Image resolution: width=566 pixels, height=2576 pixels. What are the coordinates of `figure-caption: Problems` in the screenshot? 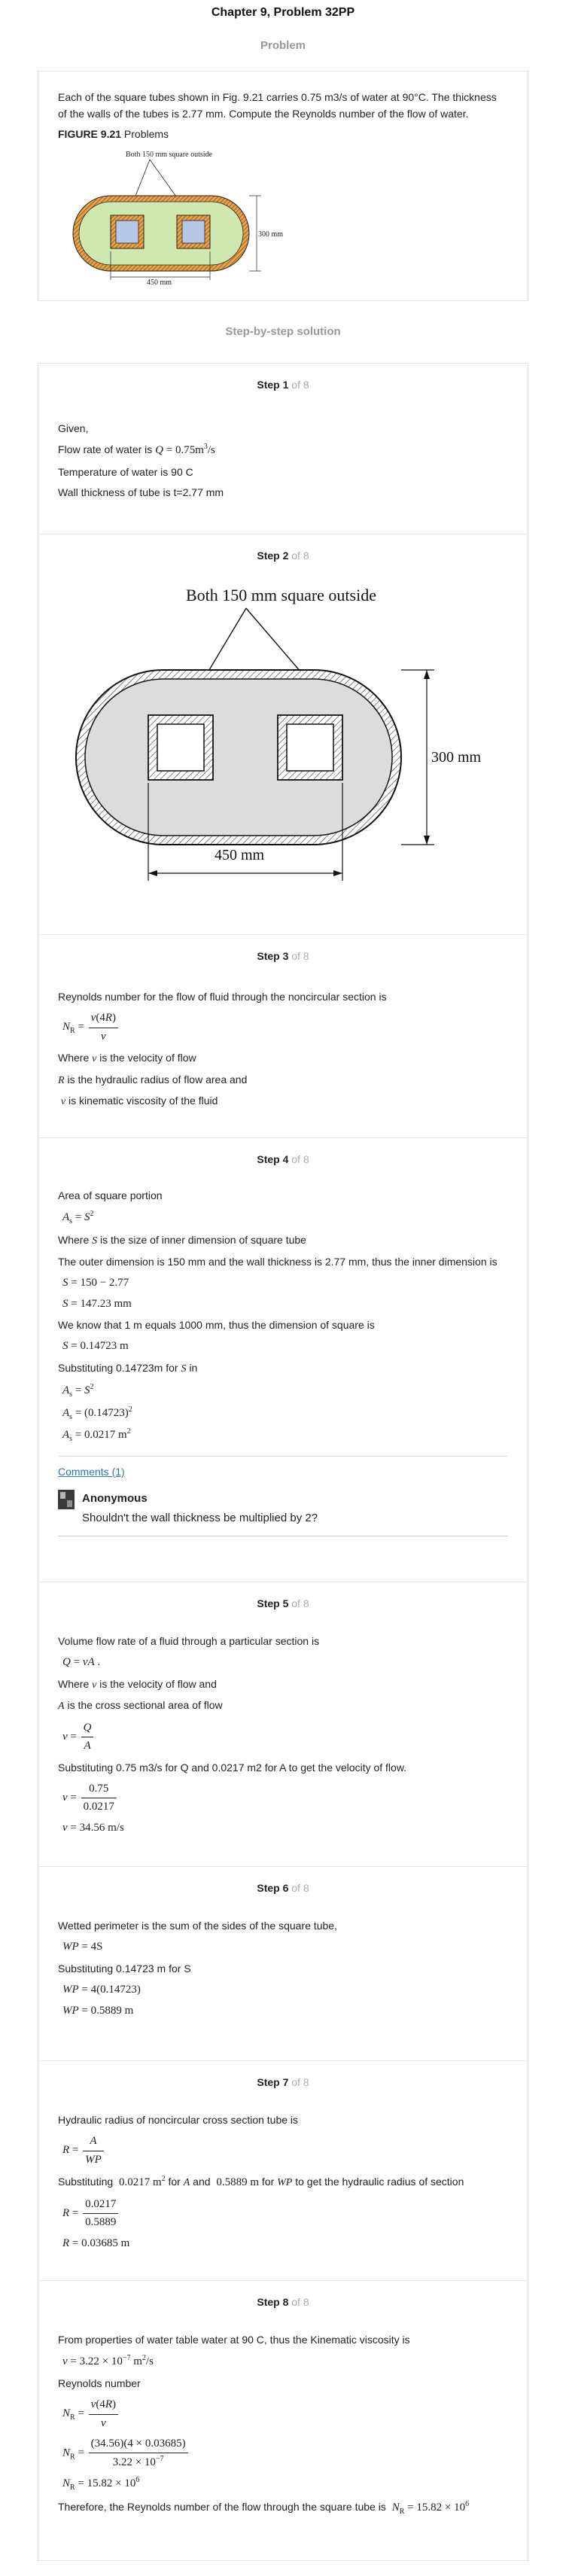 It's located at (146, 135).